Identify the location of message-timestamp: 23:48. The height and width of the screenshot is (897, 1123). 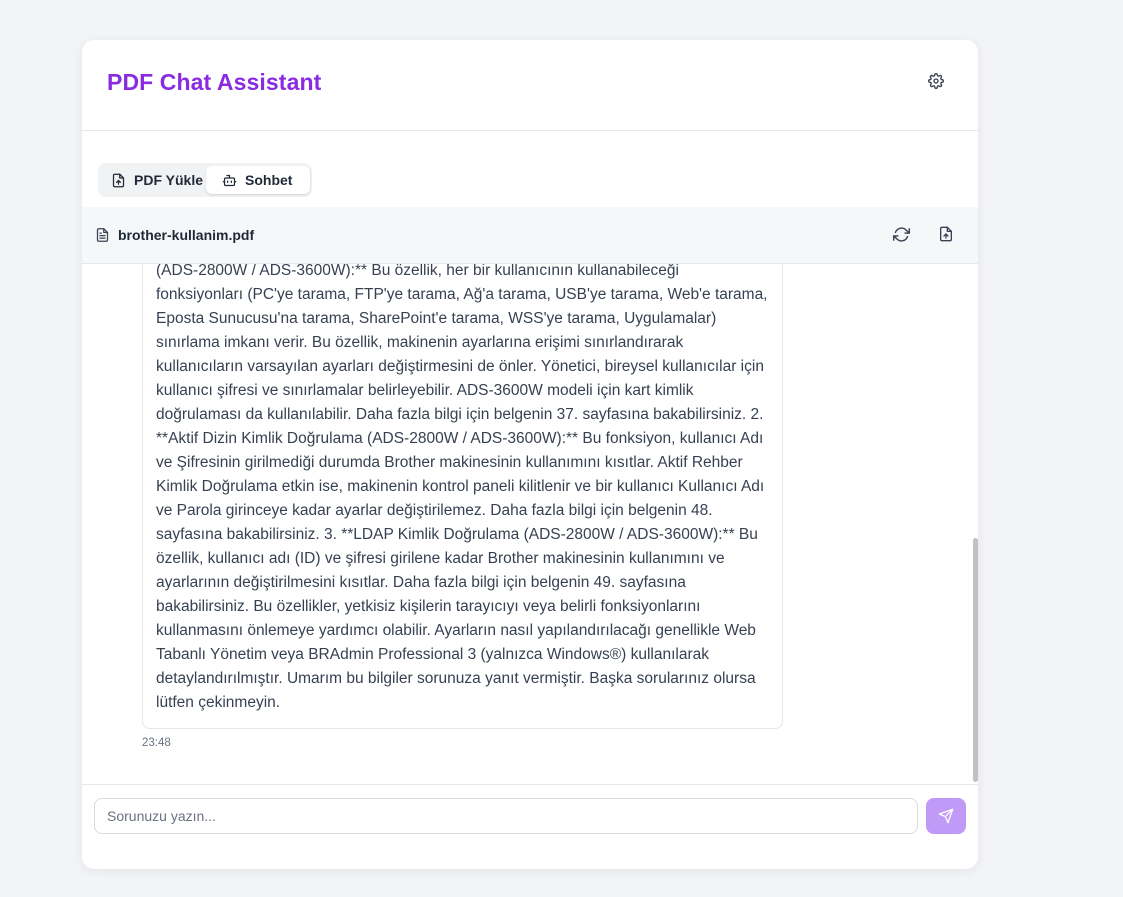
(156, 743).